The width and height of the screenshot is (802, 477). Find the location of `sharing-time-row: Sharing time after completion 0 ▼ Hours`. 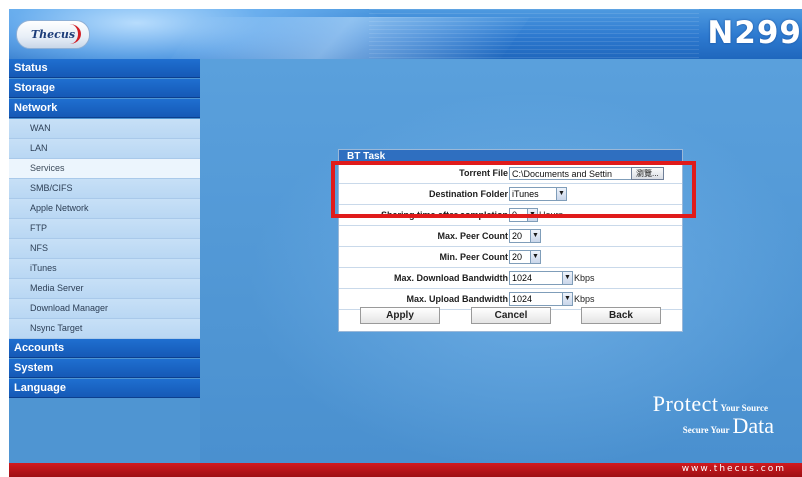

sharing-time-row: Sharing time after completion 0 ▼ Hours is located at coordinates (510, 215).